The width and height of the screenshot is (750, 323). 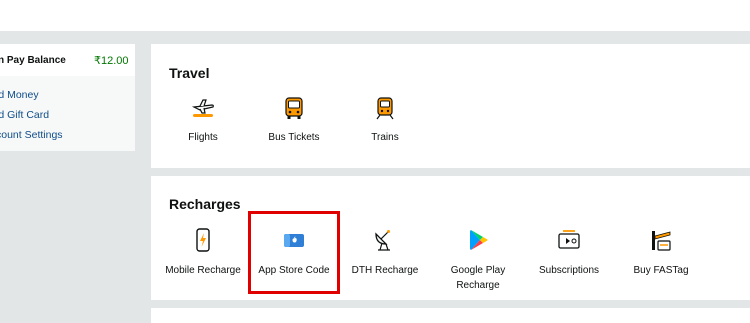 What do you see at coordinates (385, 270) in the screenshot?
I see `tile-label: DTH Recharge` at bounding box center [385, 270].